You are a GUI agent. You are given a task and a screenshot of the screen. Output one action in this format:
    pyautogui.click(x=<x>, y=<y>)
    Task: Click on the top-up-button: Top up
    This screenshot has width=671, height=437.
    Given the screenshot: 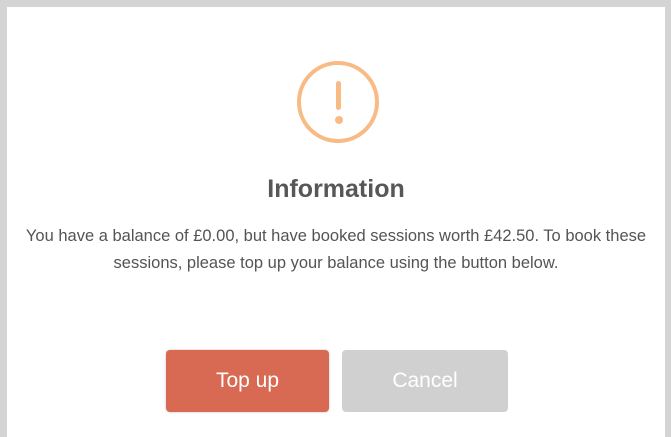 What is the action you would take?
    pyautogui.click(x=247, y=381)
    